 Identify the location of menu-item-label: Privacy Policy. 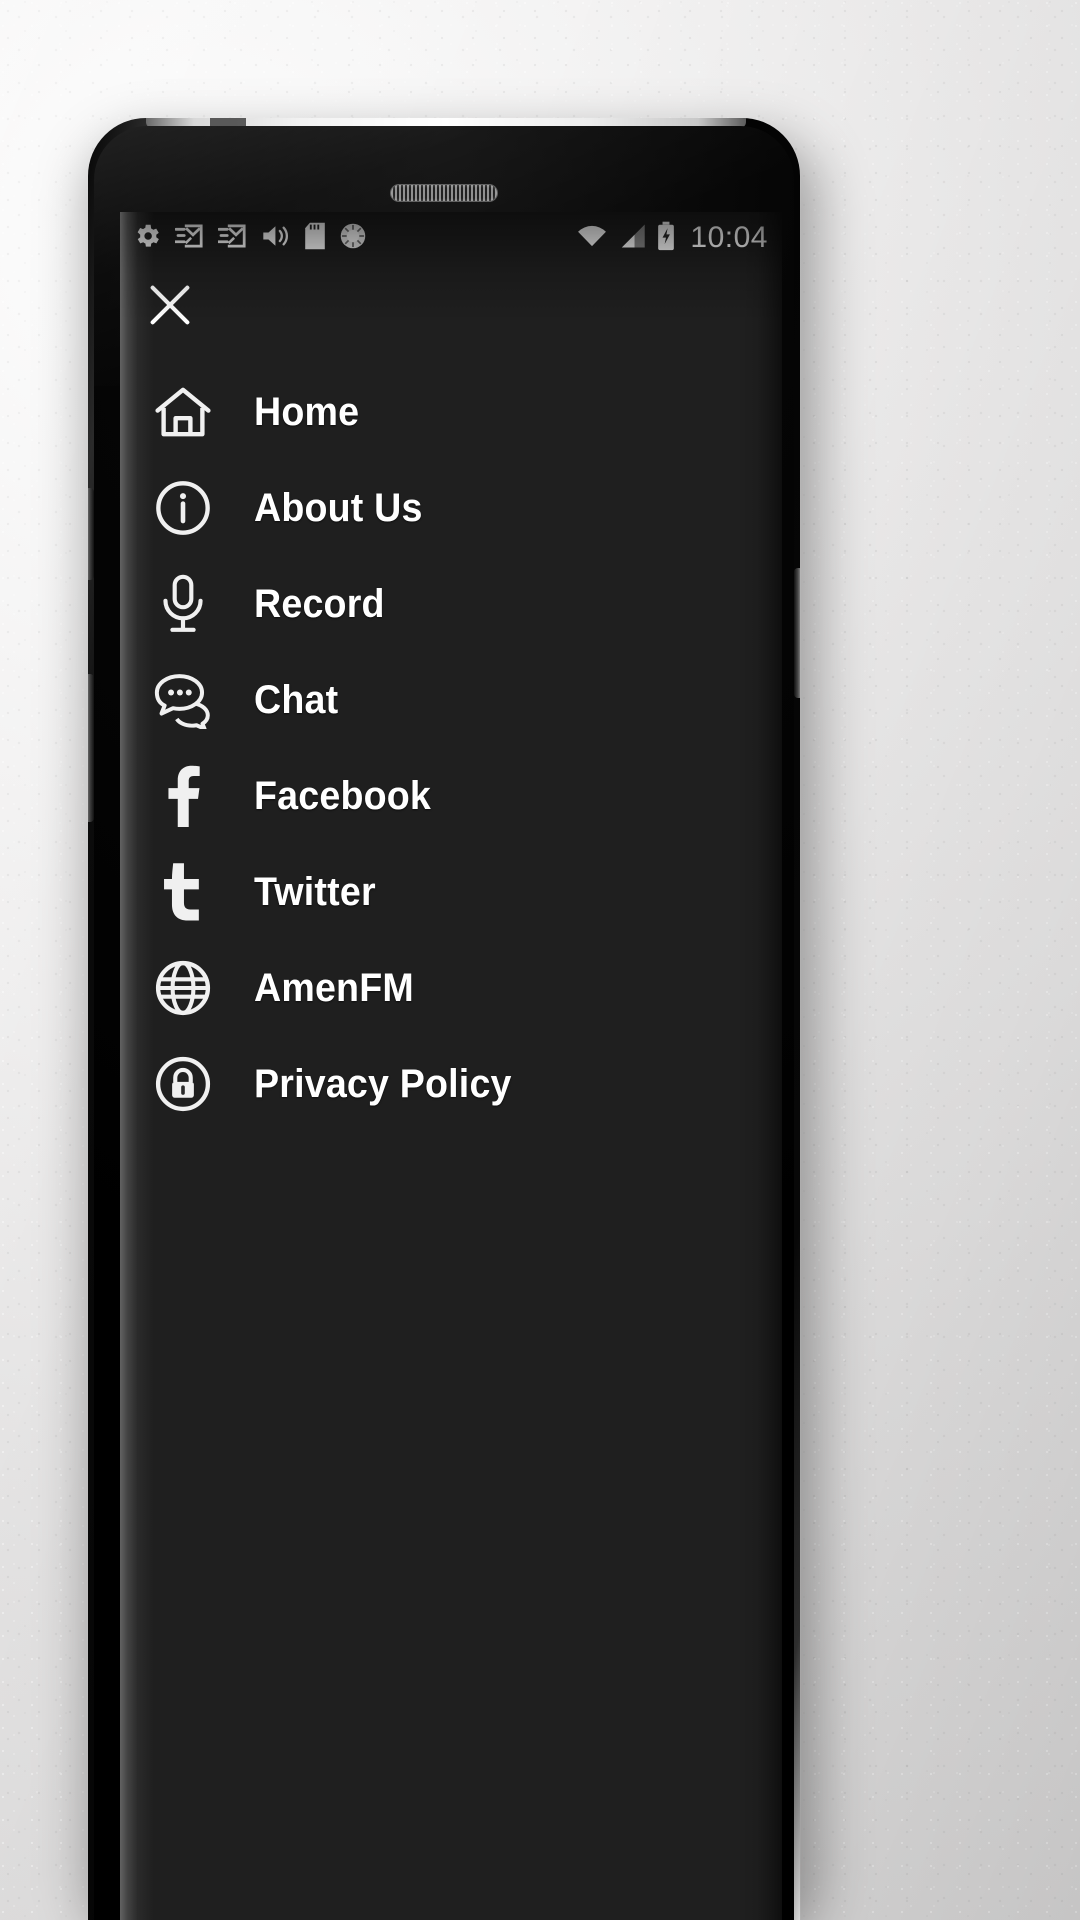
(383, 1083).